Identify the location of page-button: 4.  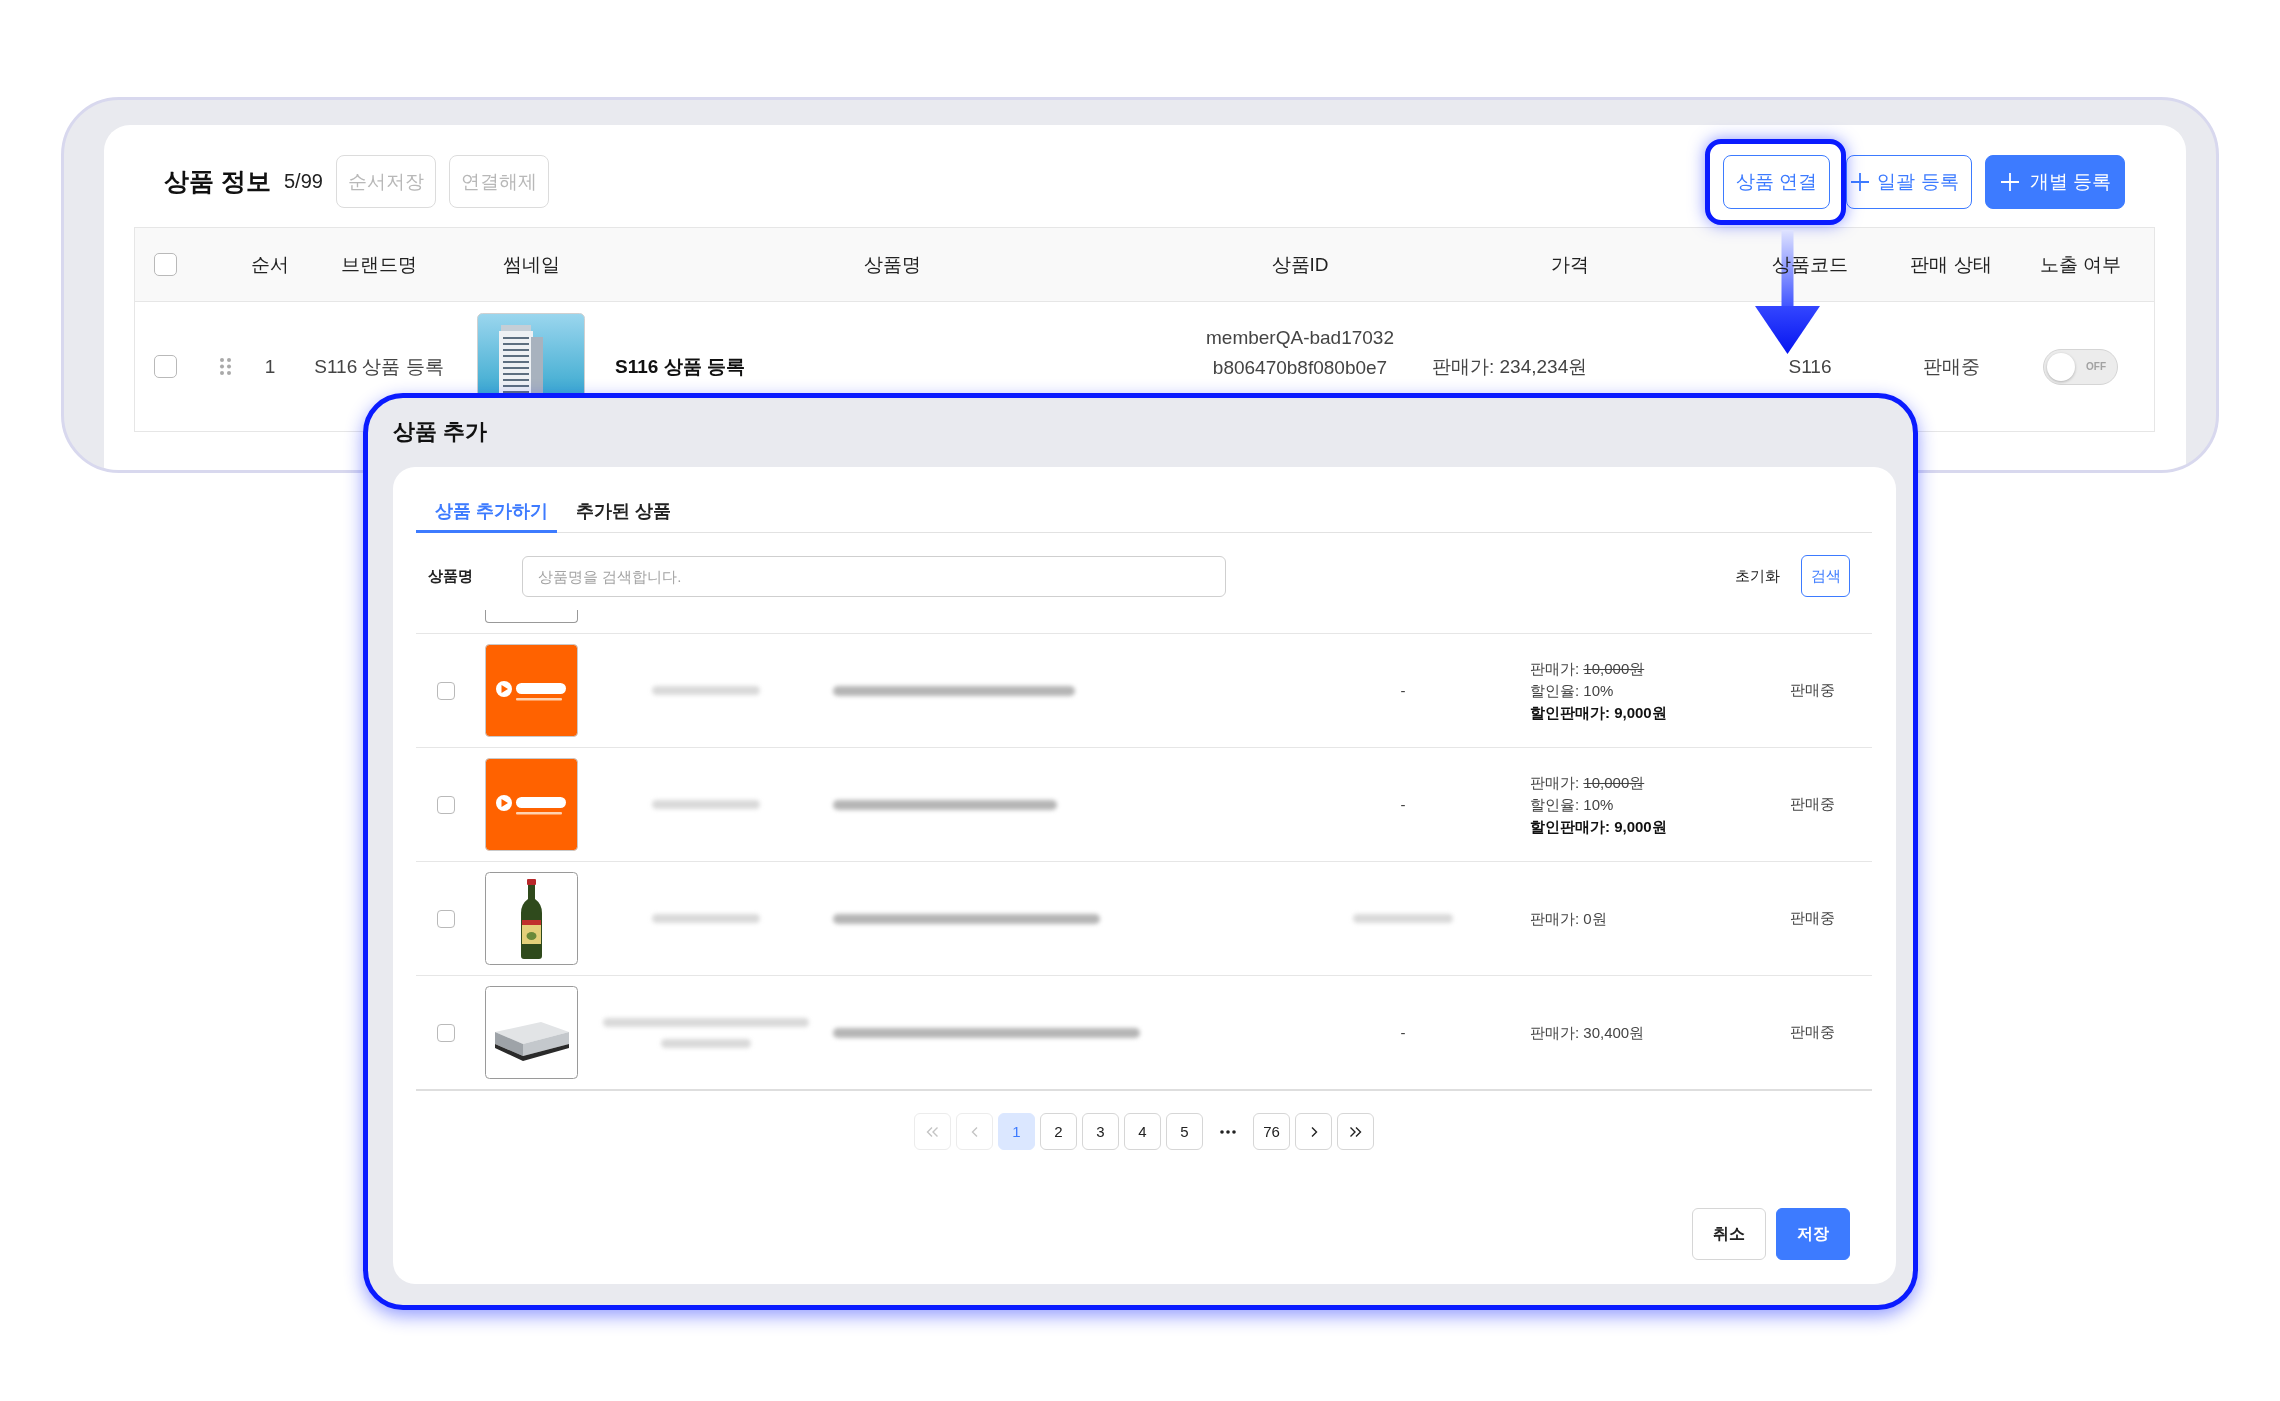
(1142, 1131).